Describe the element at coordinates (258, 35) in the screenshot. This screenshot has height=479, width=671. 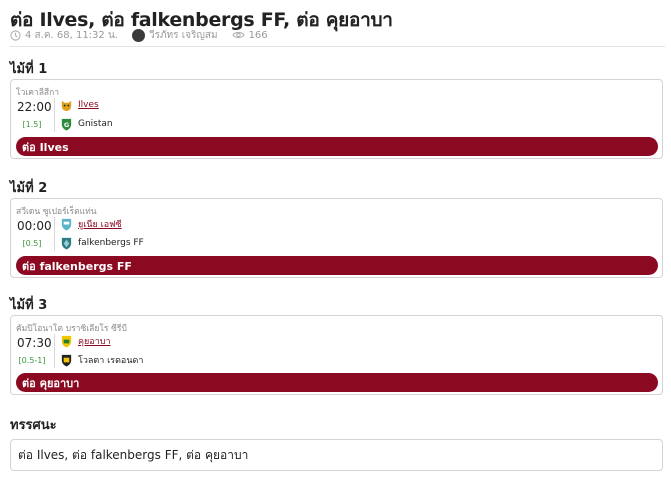
I see `view-count: 166` at that location.